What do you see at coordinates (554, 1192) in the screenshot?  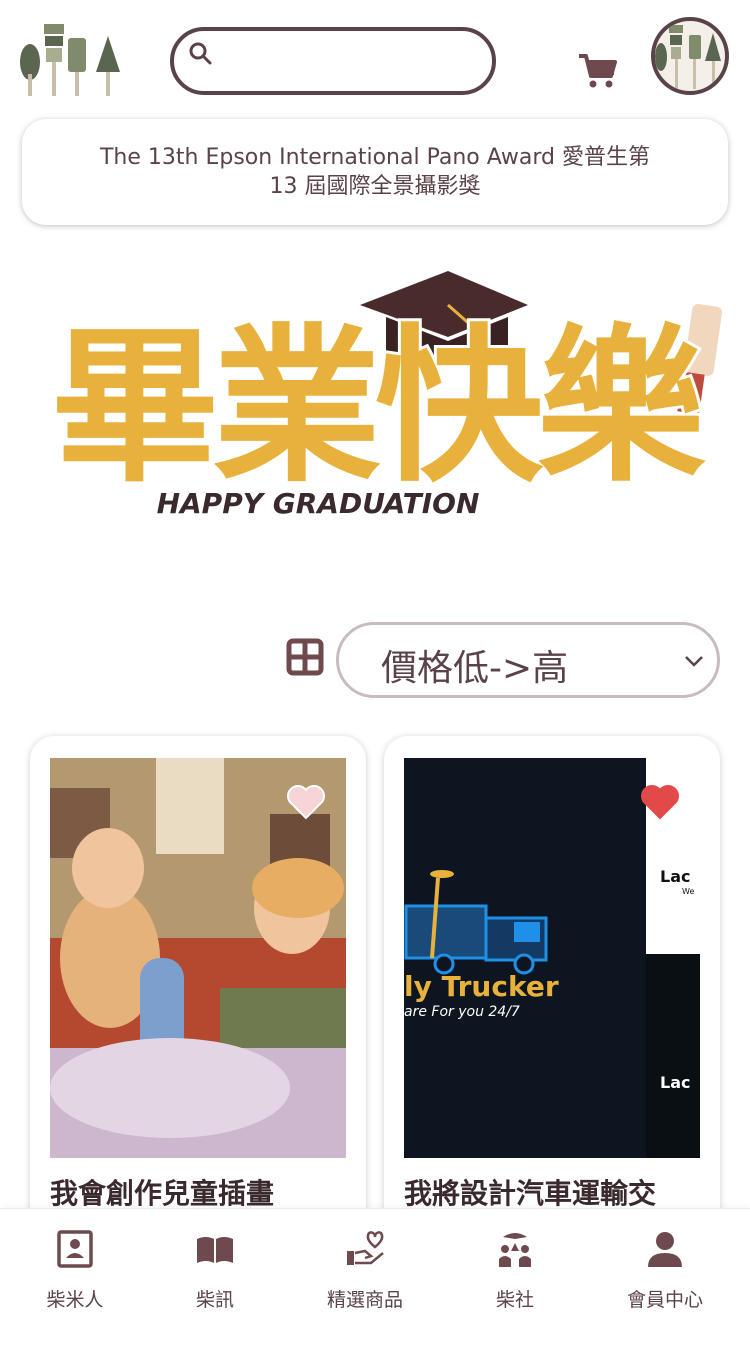 I see `product-title: 我將設計汽車運輸交` at bounding box center [554, 1192].